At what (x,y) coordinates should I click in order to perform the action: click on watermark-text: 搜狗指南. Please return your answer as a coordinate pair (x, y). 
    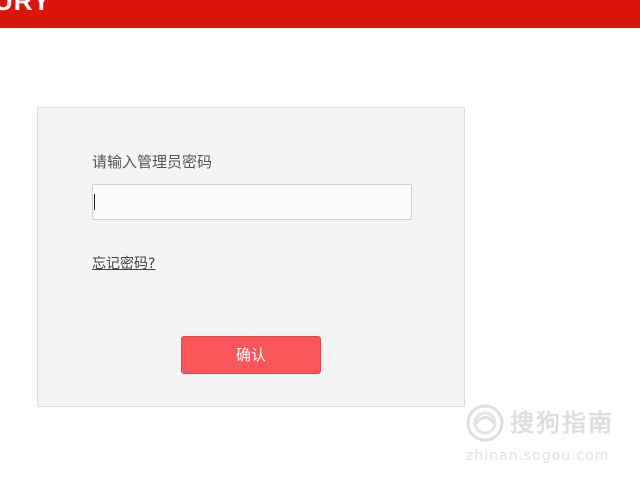
    Looking at the image, I should click on (562, 423).